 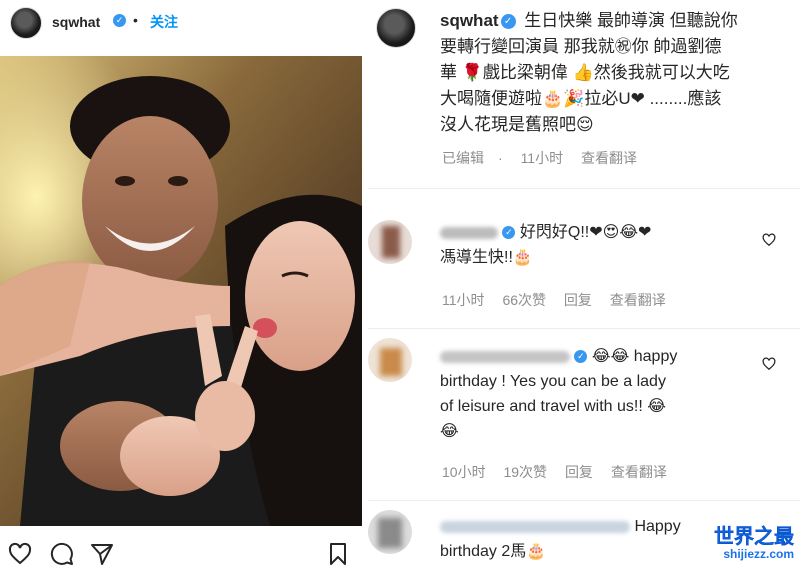 I want to click on comment-text: 馮導生快!!🎂, so click(x=486, y=257).